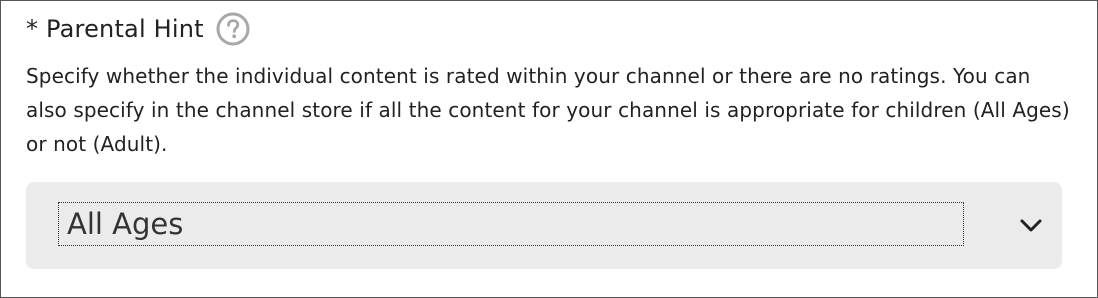 This screenshot has height=298, width=1098. Describe the element at coordinates (511, 224) in the screenshot. I see `select-value: All Ages` at that location.